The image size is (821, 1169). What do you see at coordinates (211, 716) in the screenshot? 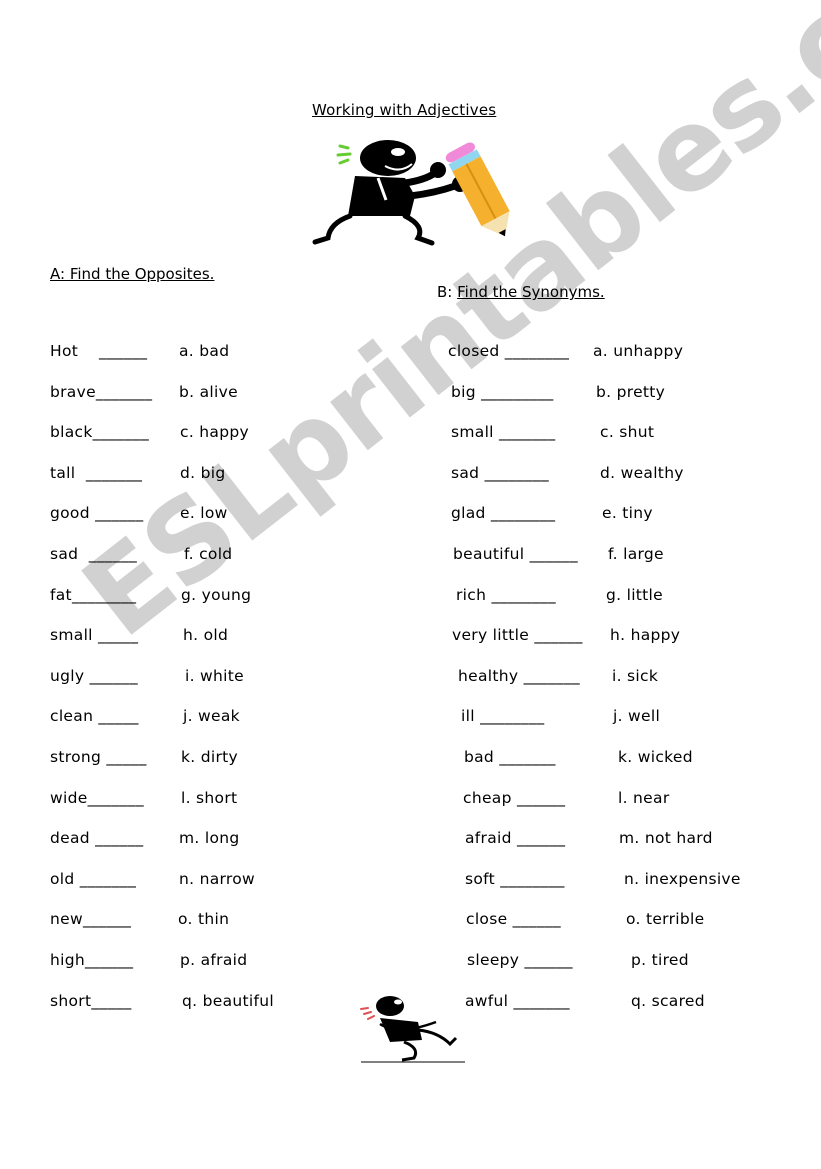
I see `opposite-option: j. weak` at bounding box center [211, 716].